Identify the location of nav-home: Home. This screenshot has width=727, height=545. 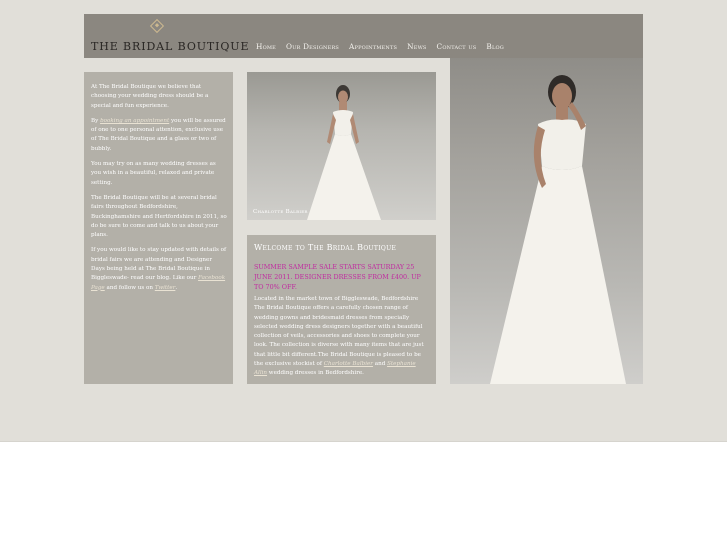
(266, 46).